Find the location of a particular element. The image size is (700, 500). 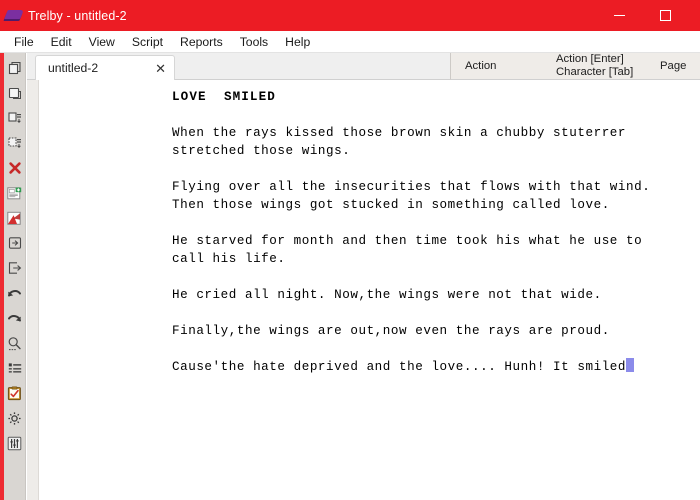

page-indicator-label: Page is located at coordinates (673, 65).